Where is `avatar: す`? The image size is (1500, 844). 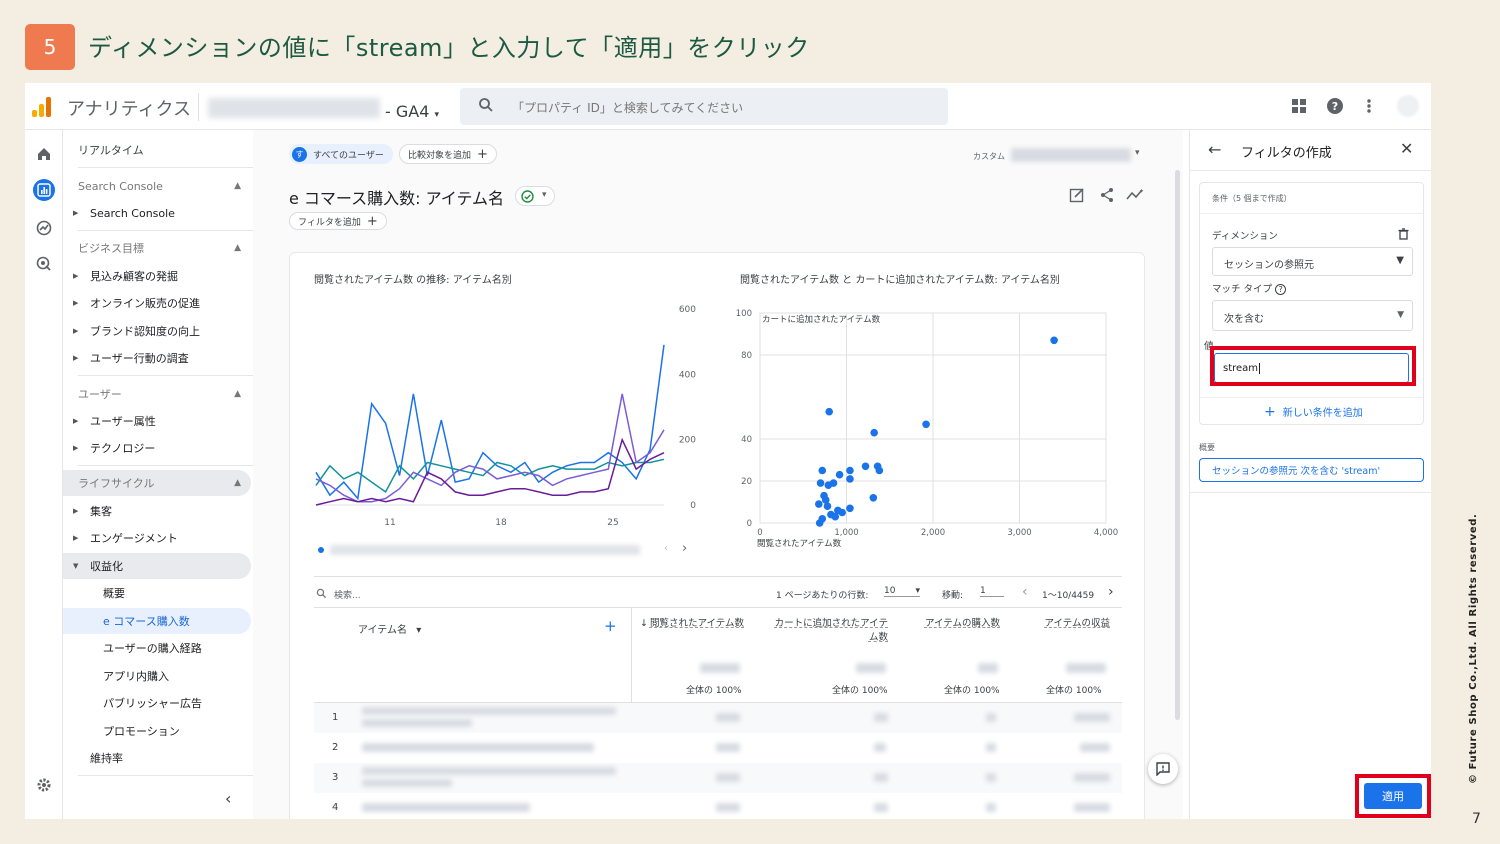
avatar: す is located at coordinates (299, 154).